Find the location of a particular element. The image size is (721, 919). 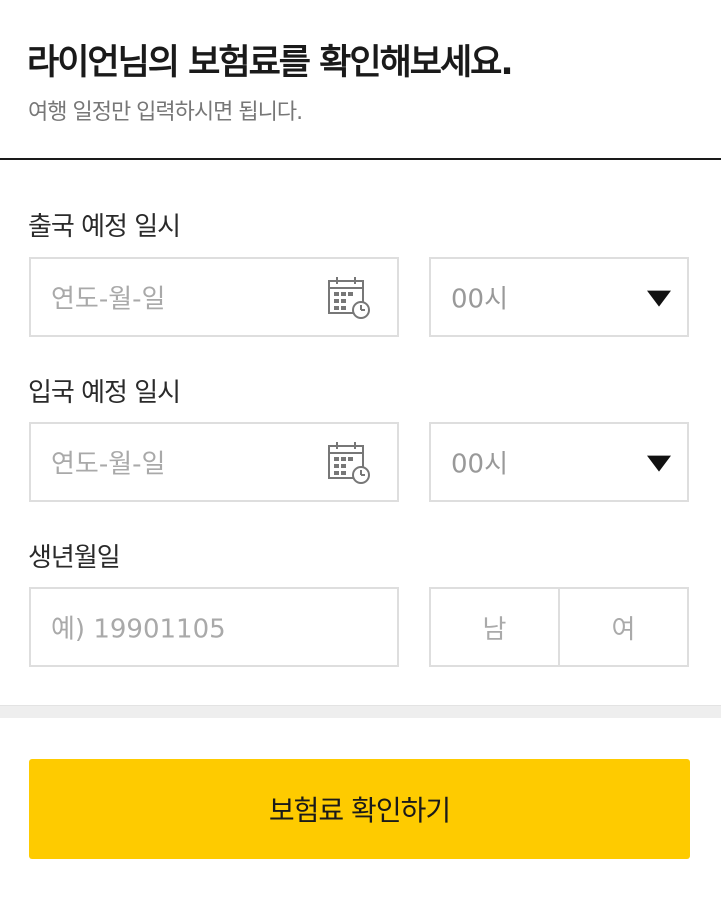

arrival-label: 입국 예정 일시 is located at coordinates (104, 393).